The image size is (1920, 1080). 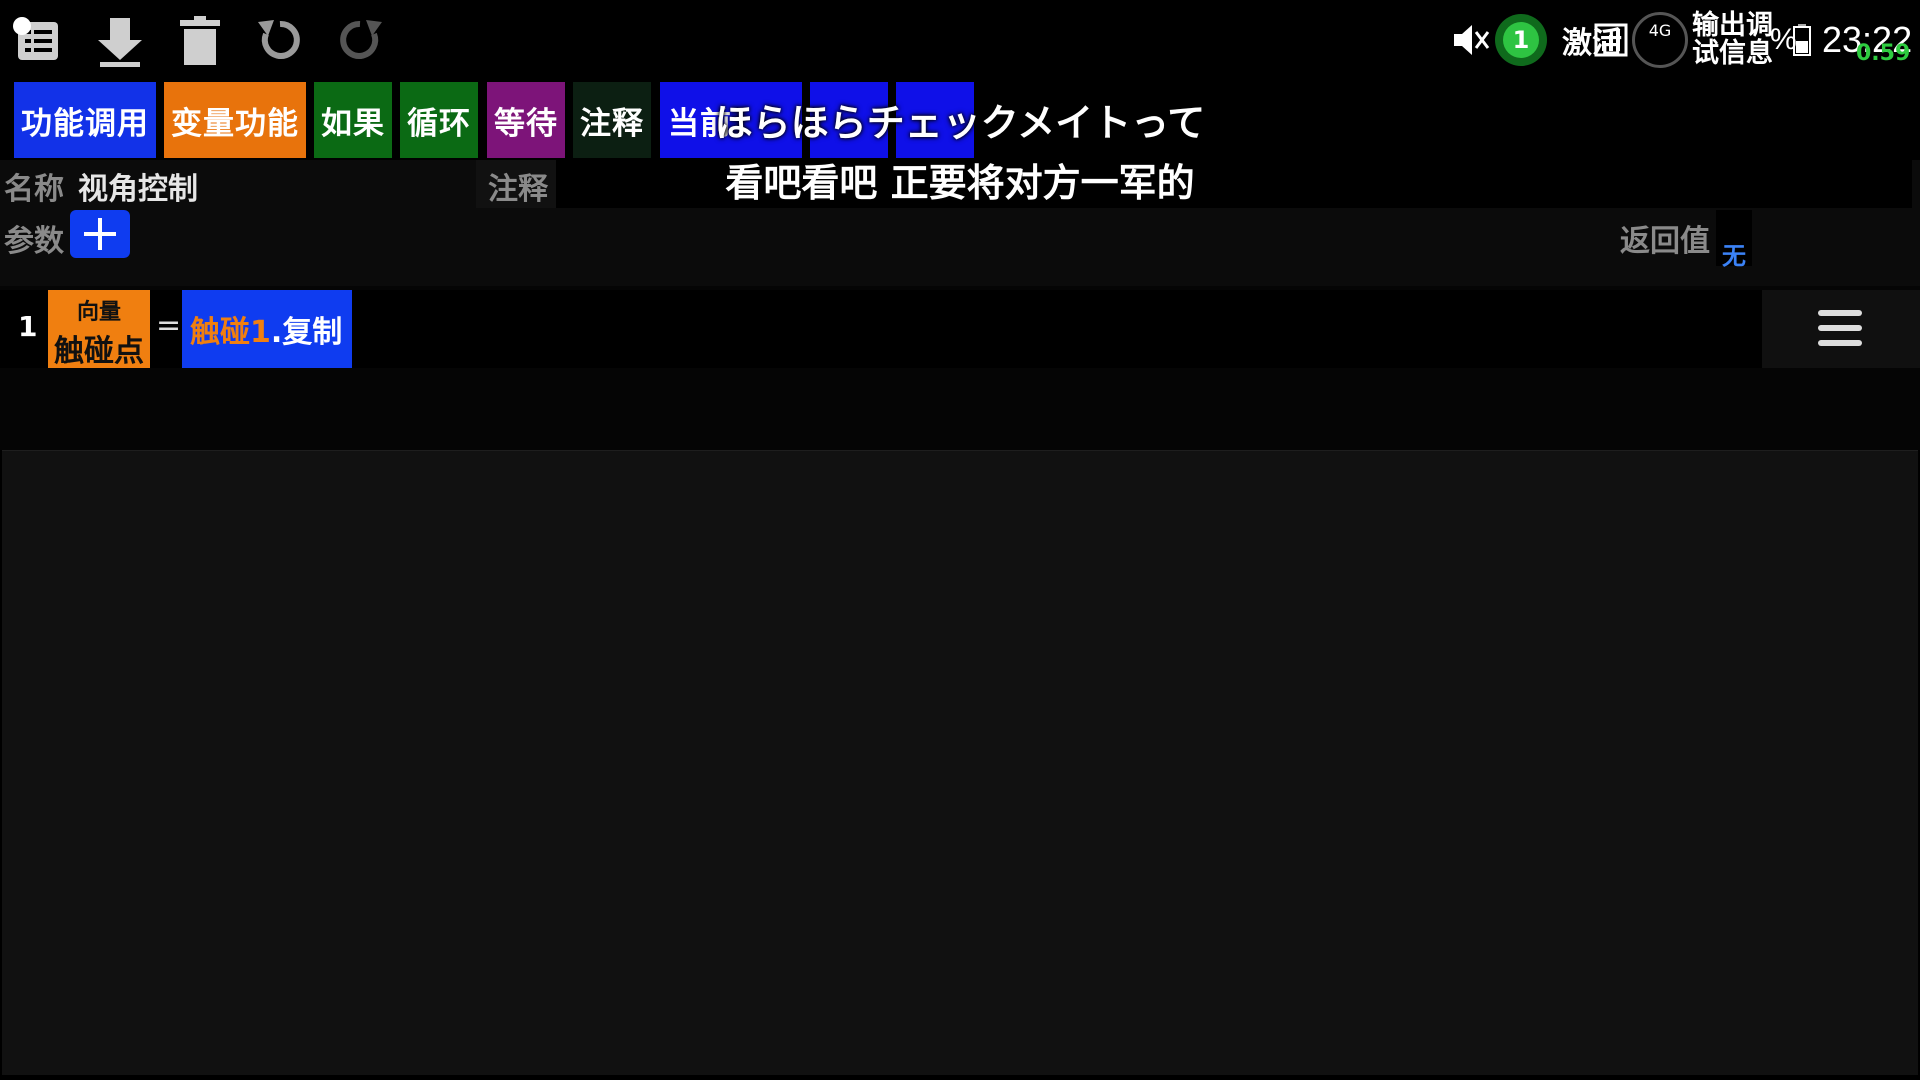 I want to click on redo-icon, so click(x=360, y=40).